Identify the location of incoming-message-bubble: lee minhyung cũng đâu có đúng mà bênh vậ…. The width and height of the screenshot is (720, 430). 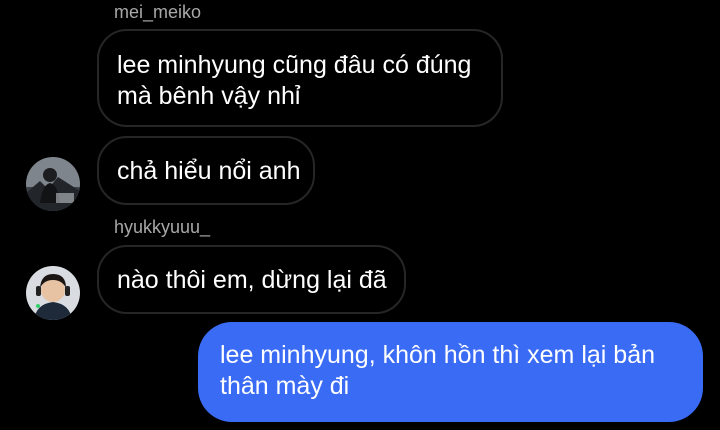
(300, 78).